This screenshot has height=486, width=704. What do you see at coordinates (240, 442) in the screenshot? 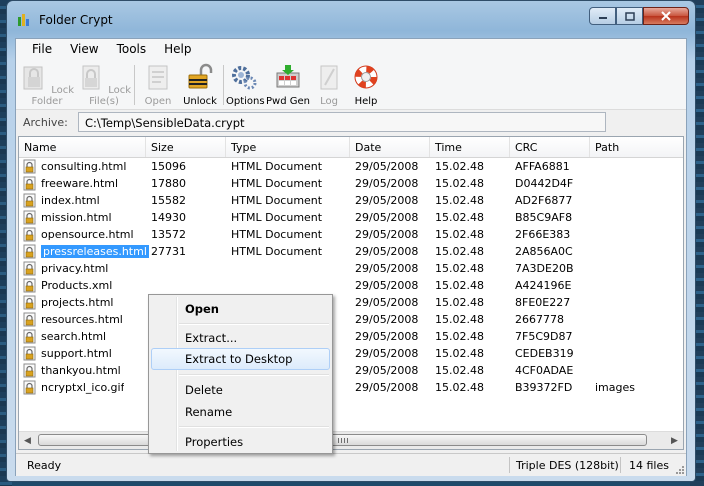
I see `menu-item-properties: Properties` at bounding box center [240, 442].